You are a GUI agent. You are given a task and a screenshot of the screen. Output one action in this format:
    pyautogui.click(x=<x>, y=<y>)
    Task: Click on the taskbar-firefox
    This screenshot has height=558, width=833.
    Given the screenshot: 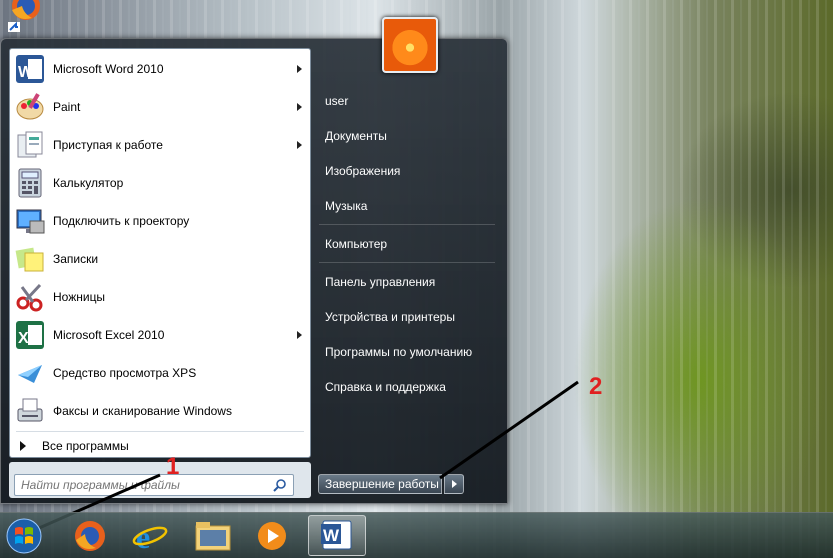 What is the action you would take?
    pyautogui.click(x=91, y=536)
    